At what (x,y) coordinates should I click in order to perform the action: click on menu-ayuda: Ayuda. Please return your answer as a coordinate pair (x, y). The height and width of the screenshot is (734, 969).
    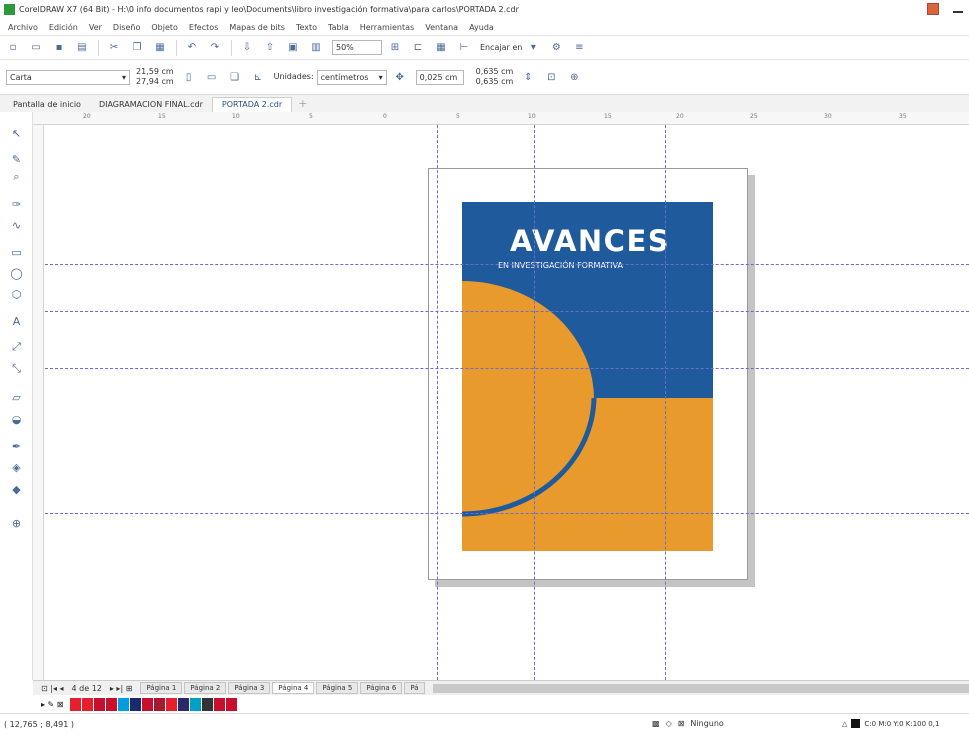
    Looking at the image, I should click on (481, 27).